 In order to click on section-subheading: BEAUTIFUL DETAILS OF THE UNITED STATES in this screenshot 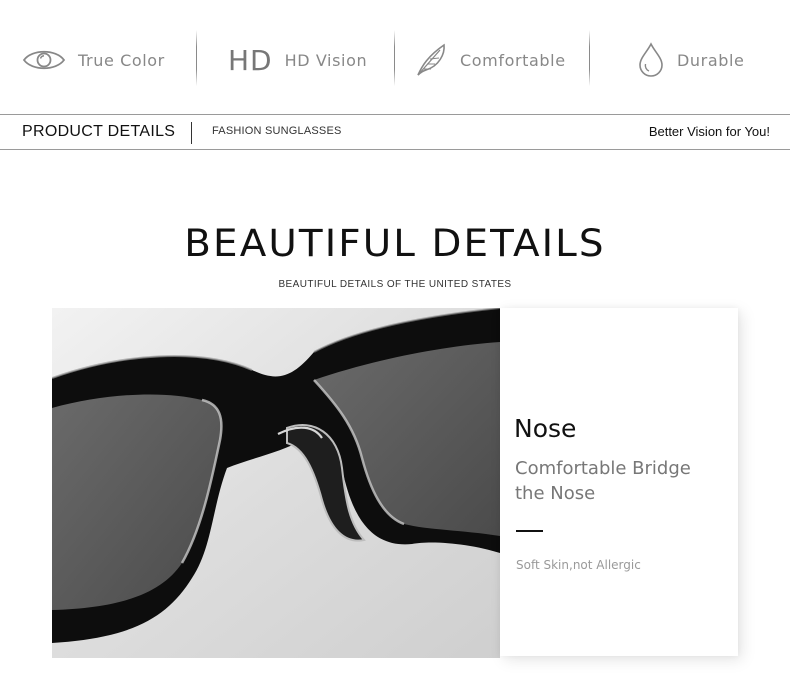, I will do `click(395, 284)`.